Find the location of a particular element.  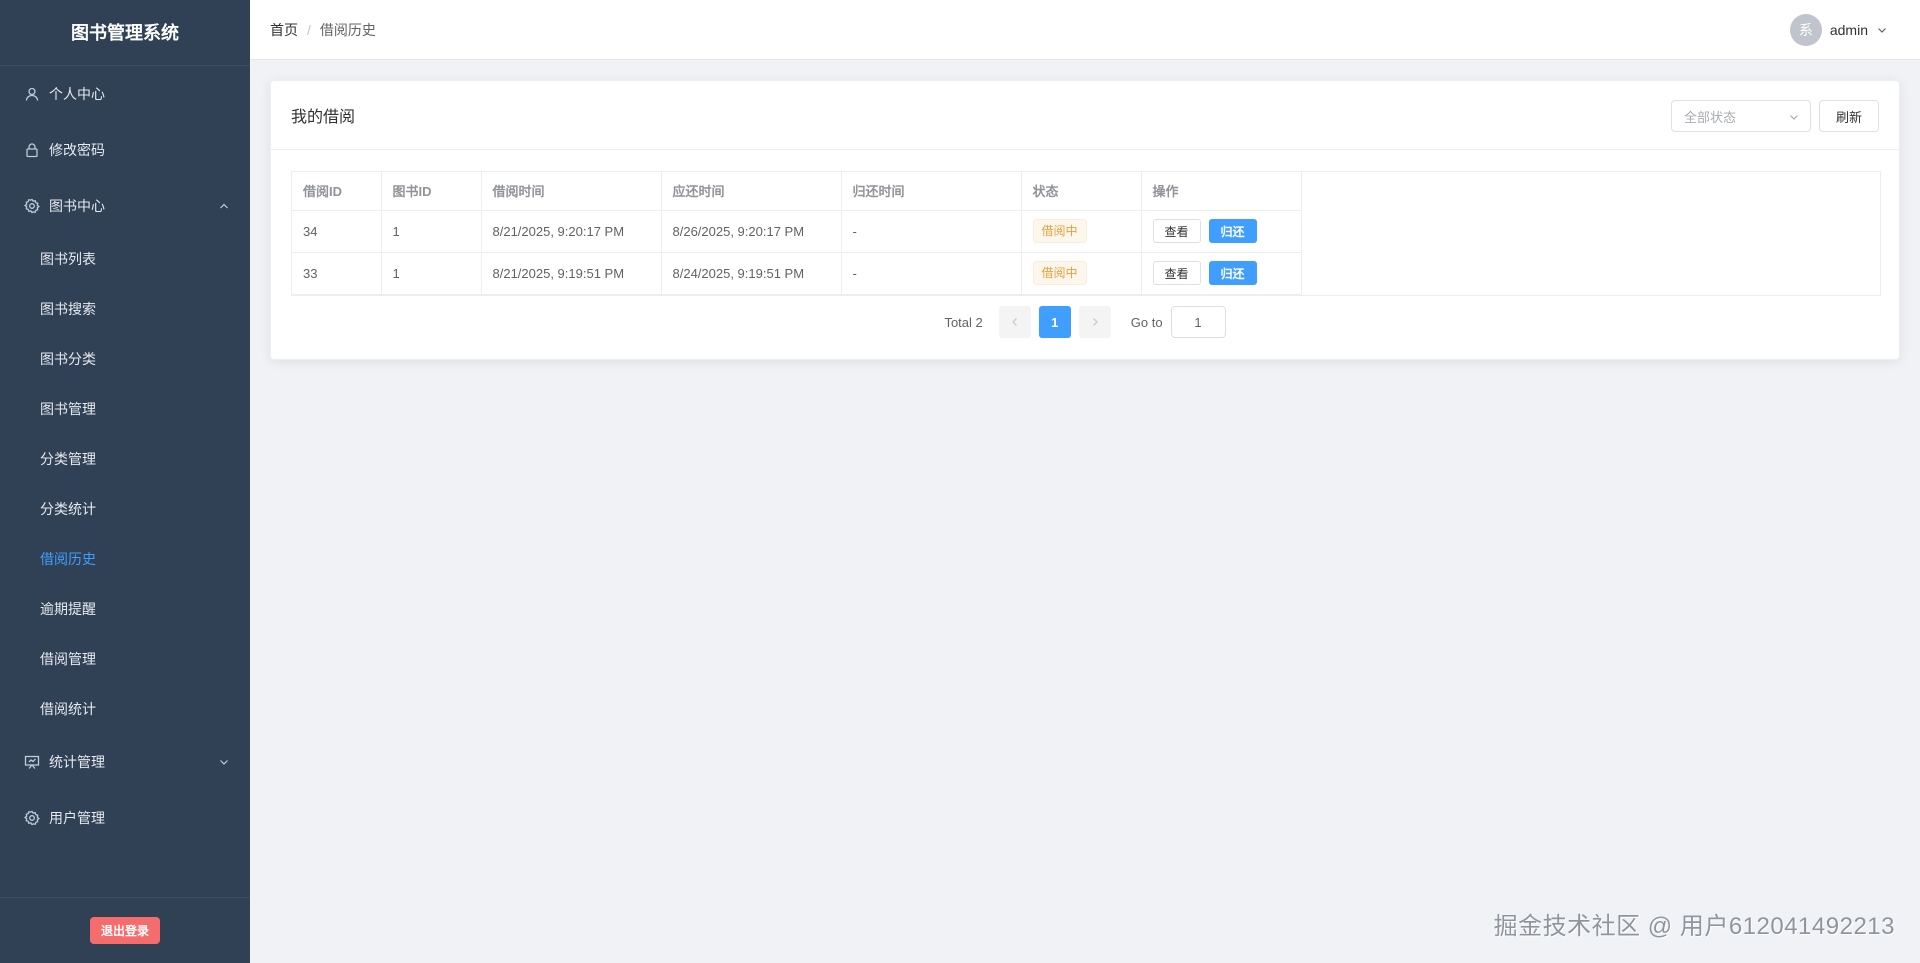

cell-due-time: 8/26/2025, 9:20:17 PM is located at coordinates (751, 231).